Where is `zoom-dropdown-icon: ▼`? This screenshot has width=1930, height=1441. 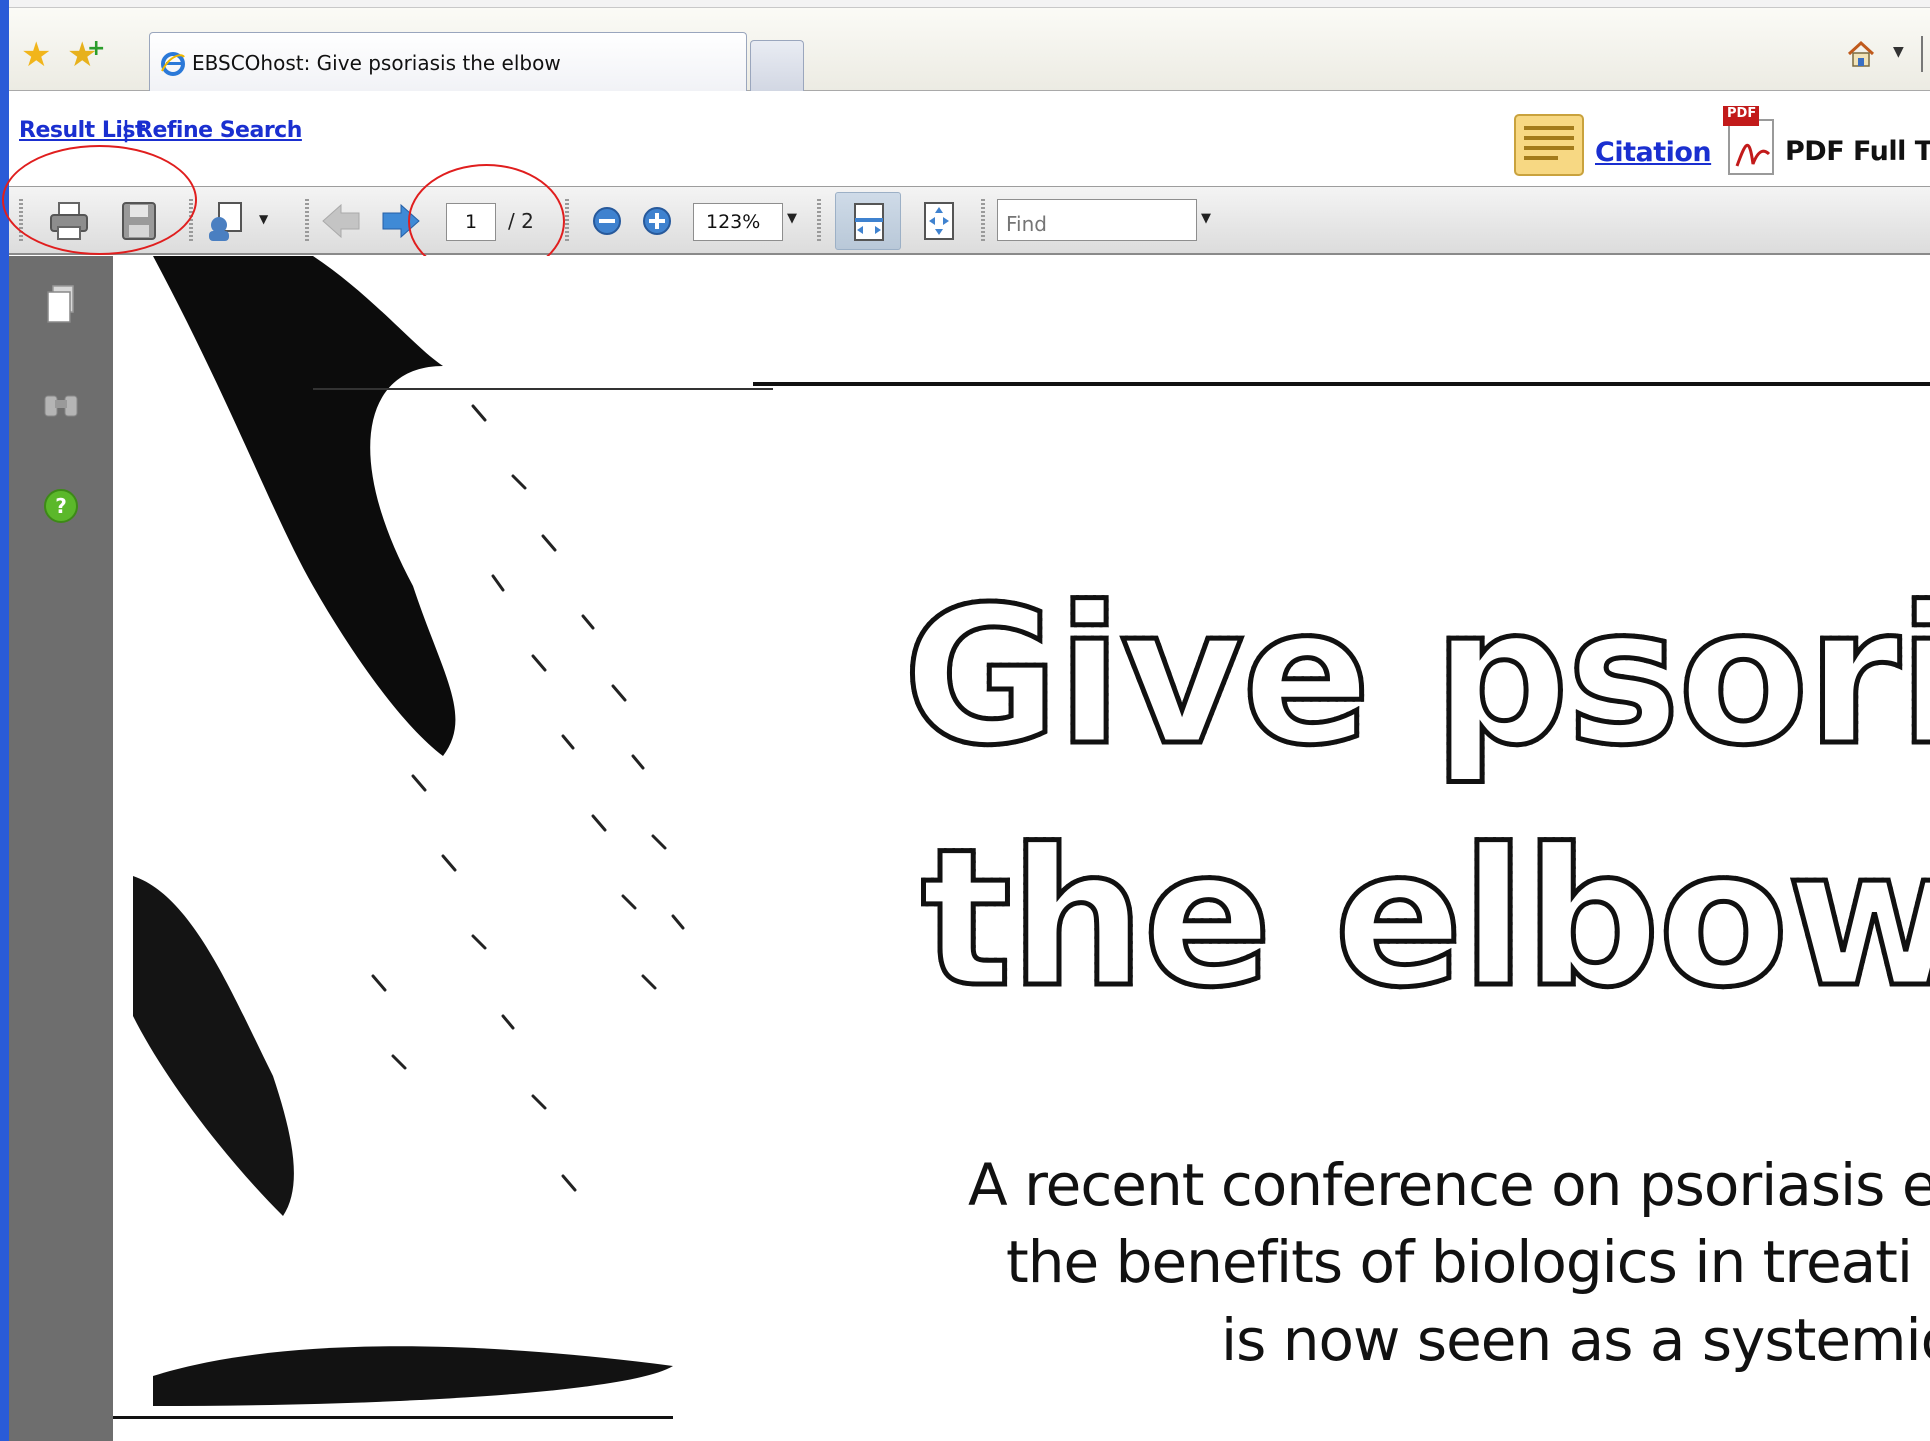
zoom-dropdown-icon: ▼ is located at coordinates (792, 218).